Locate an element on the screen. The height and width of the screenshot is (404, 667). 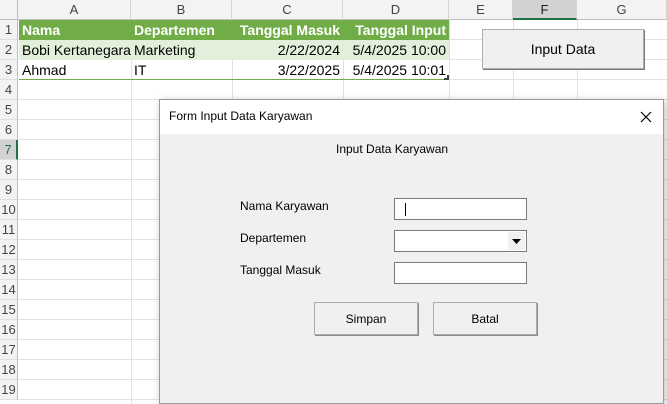
input-data-button: Input Data is located at coordinates (563, 49).